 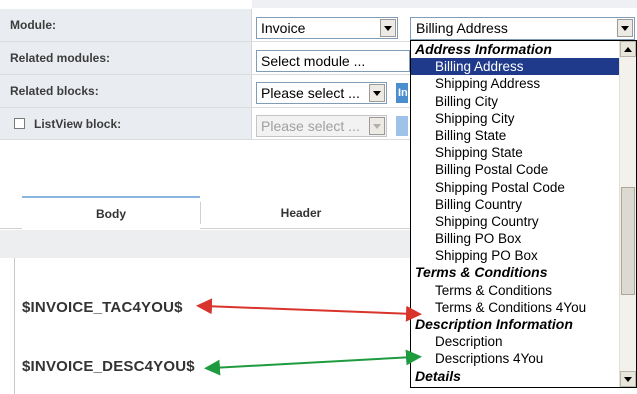 What do you see at coordinates (309, 310) in the screenshot?
I see `red-double-arrow-icon` at bounding box center [309, 310].